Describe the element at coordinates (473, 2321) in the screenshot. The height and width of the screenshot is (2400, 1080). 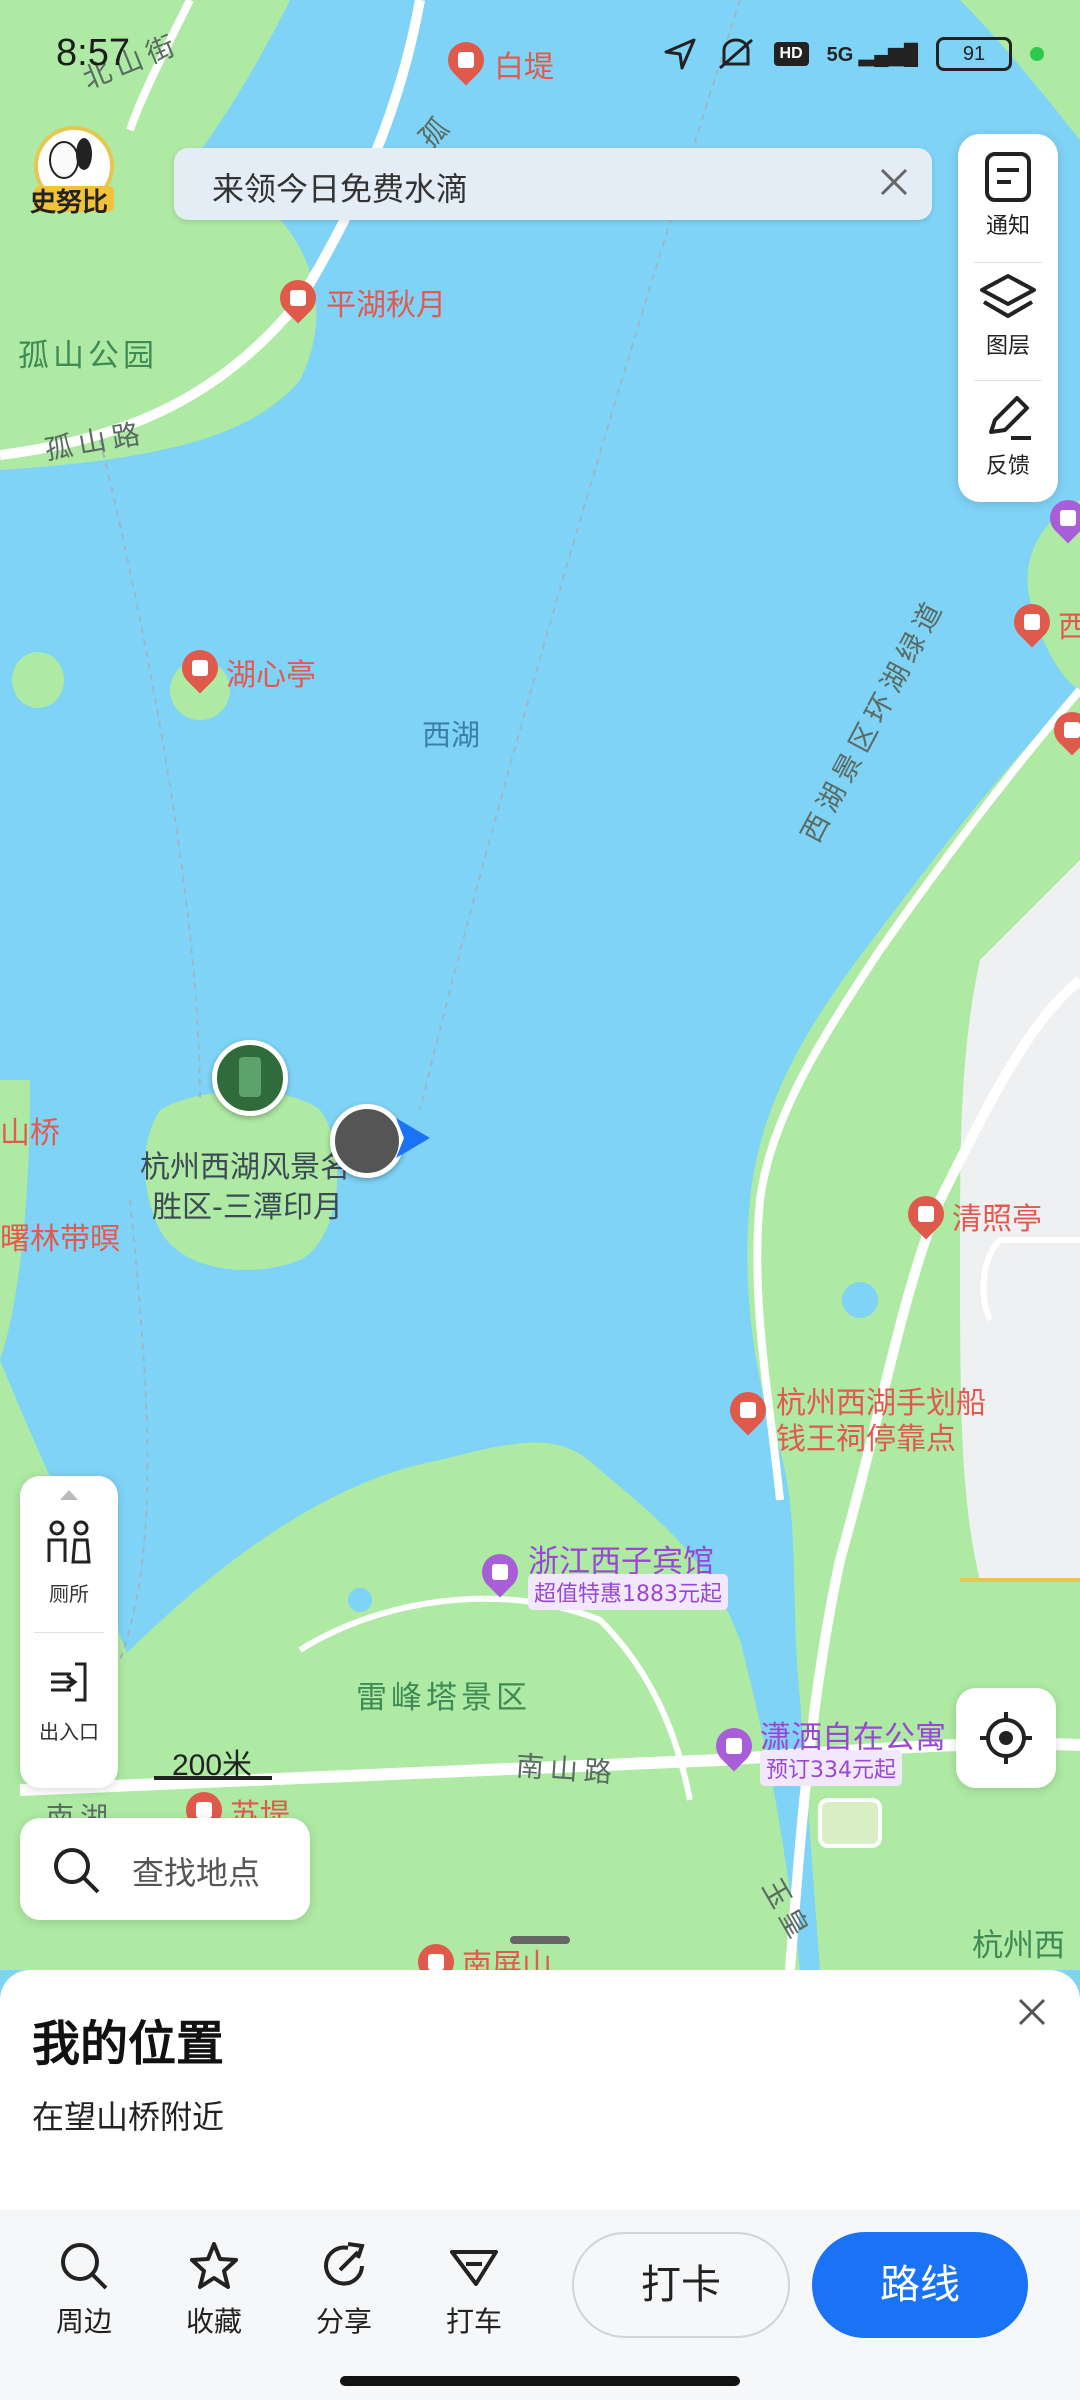
I see `action-taxi-label: 打车` at that location.